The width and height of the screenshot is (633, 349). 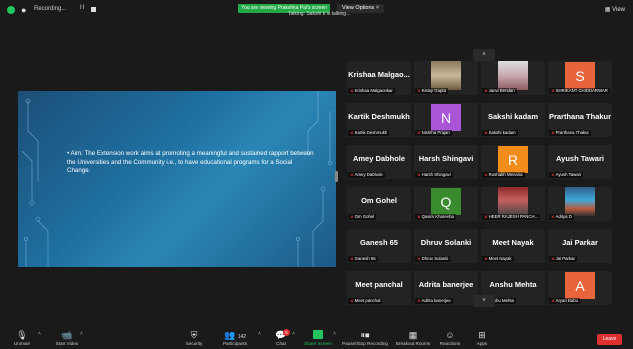 I want to click on participant-tile: ⨯Aditya D, so click(x=580, y=204).